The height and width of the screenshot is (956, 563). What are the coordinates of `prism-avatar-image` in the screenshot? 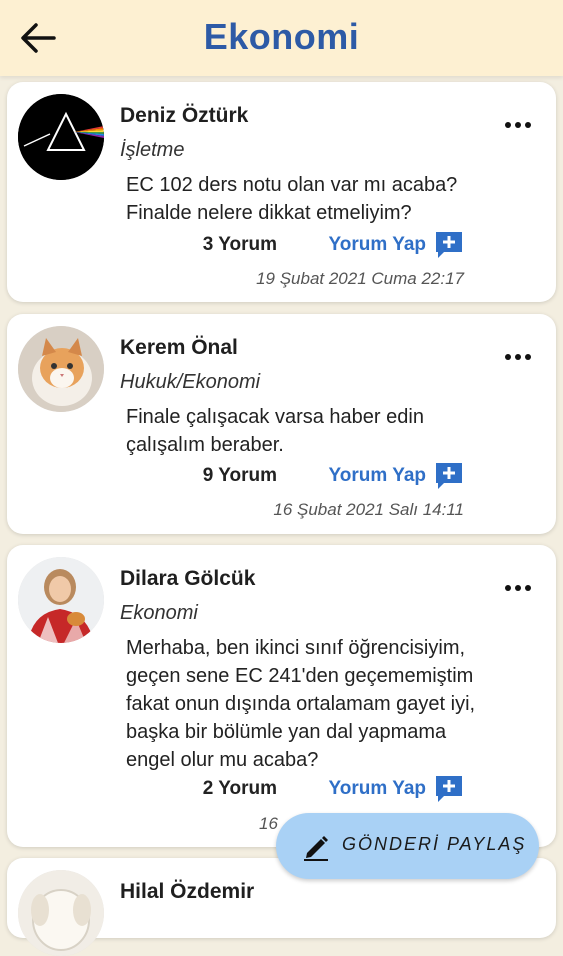 It's located at (61, 137).